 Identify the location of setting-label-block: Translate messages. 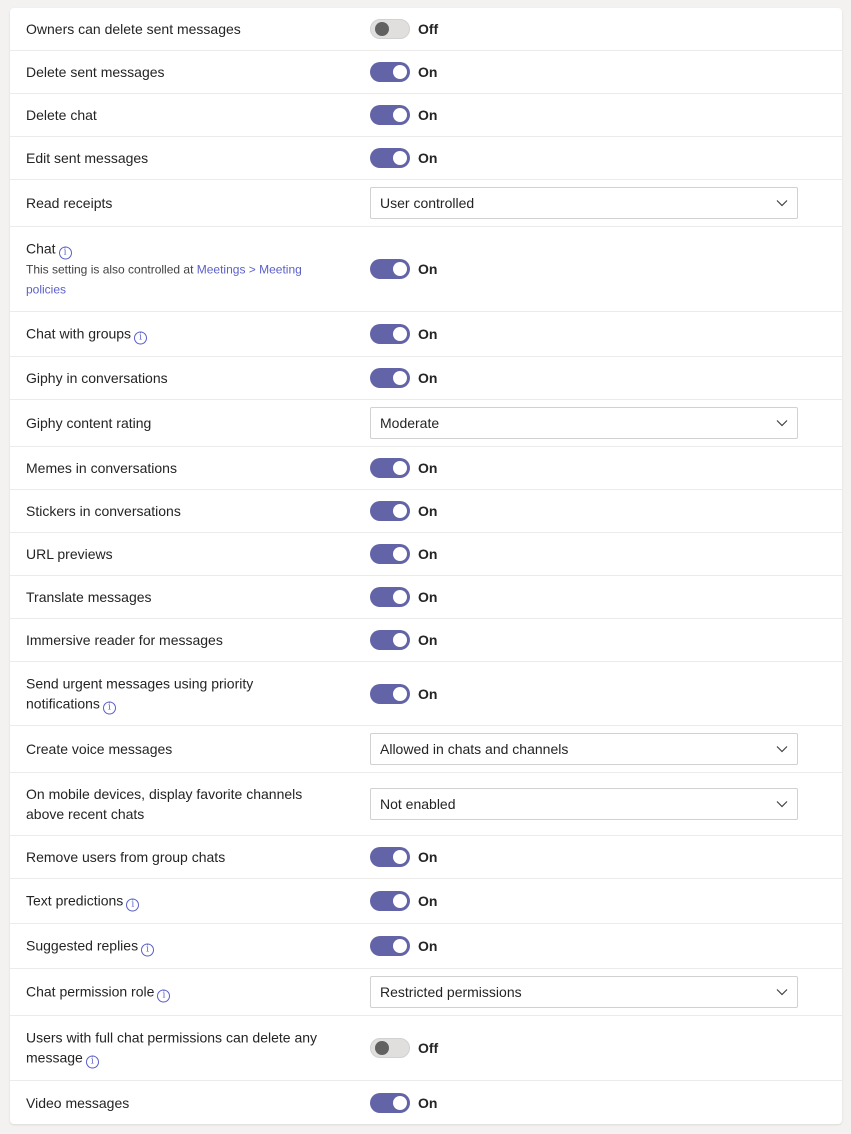
(176, 597).